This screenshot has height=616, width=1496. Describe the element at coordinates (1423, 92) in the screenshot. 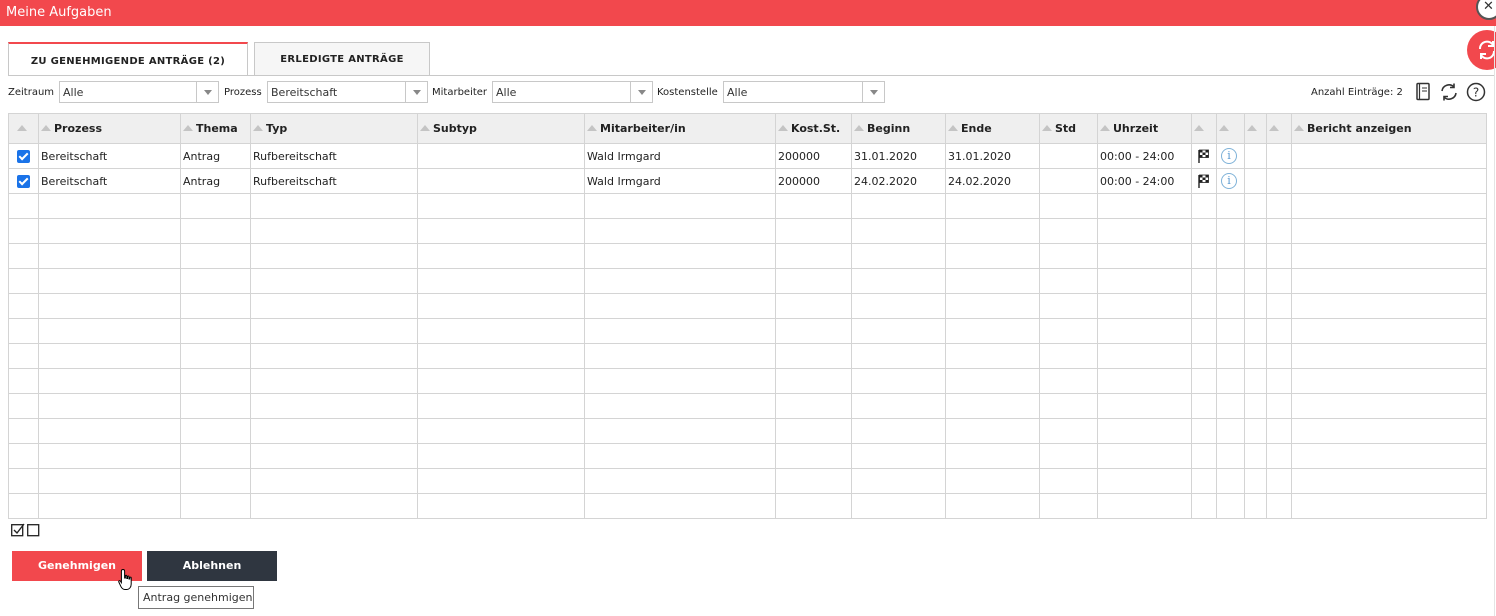

I see `report-icon` at that location.